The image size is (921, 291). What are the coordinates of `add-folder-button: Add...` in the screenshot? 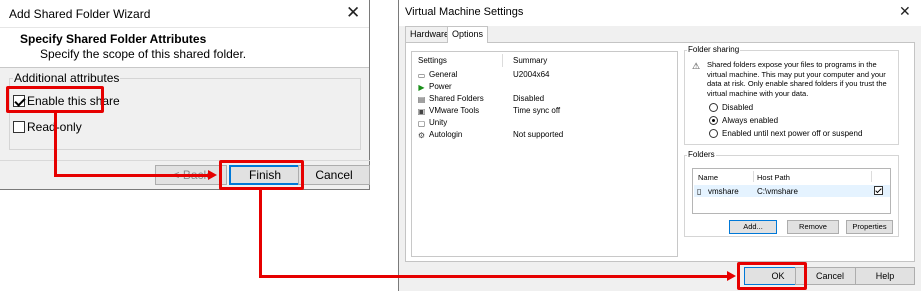 It's located at (753, 227).